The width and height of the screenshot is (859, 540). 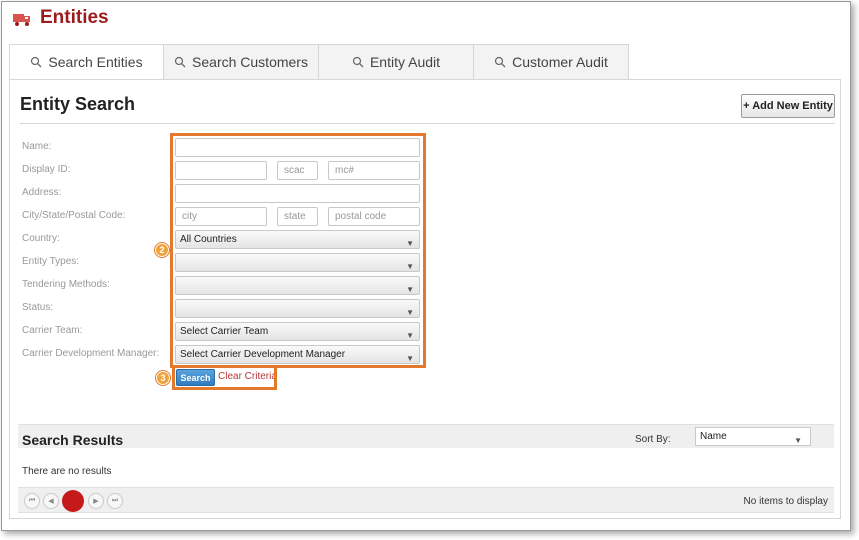 I want to click on current-page-indicator, so click(x=73, y=501).